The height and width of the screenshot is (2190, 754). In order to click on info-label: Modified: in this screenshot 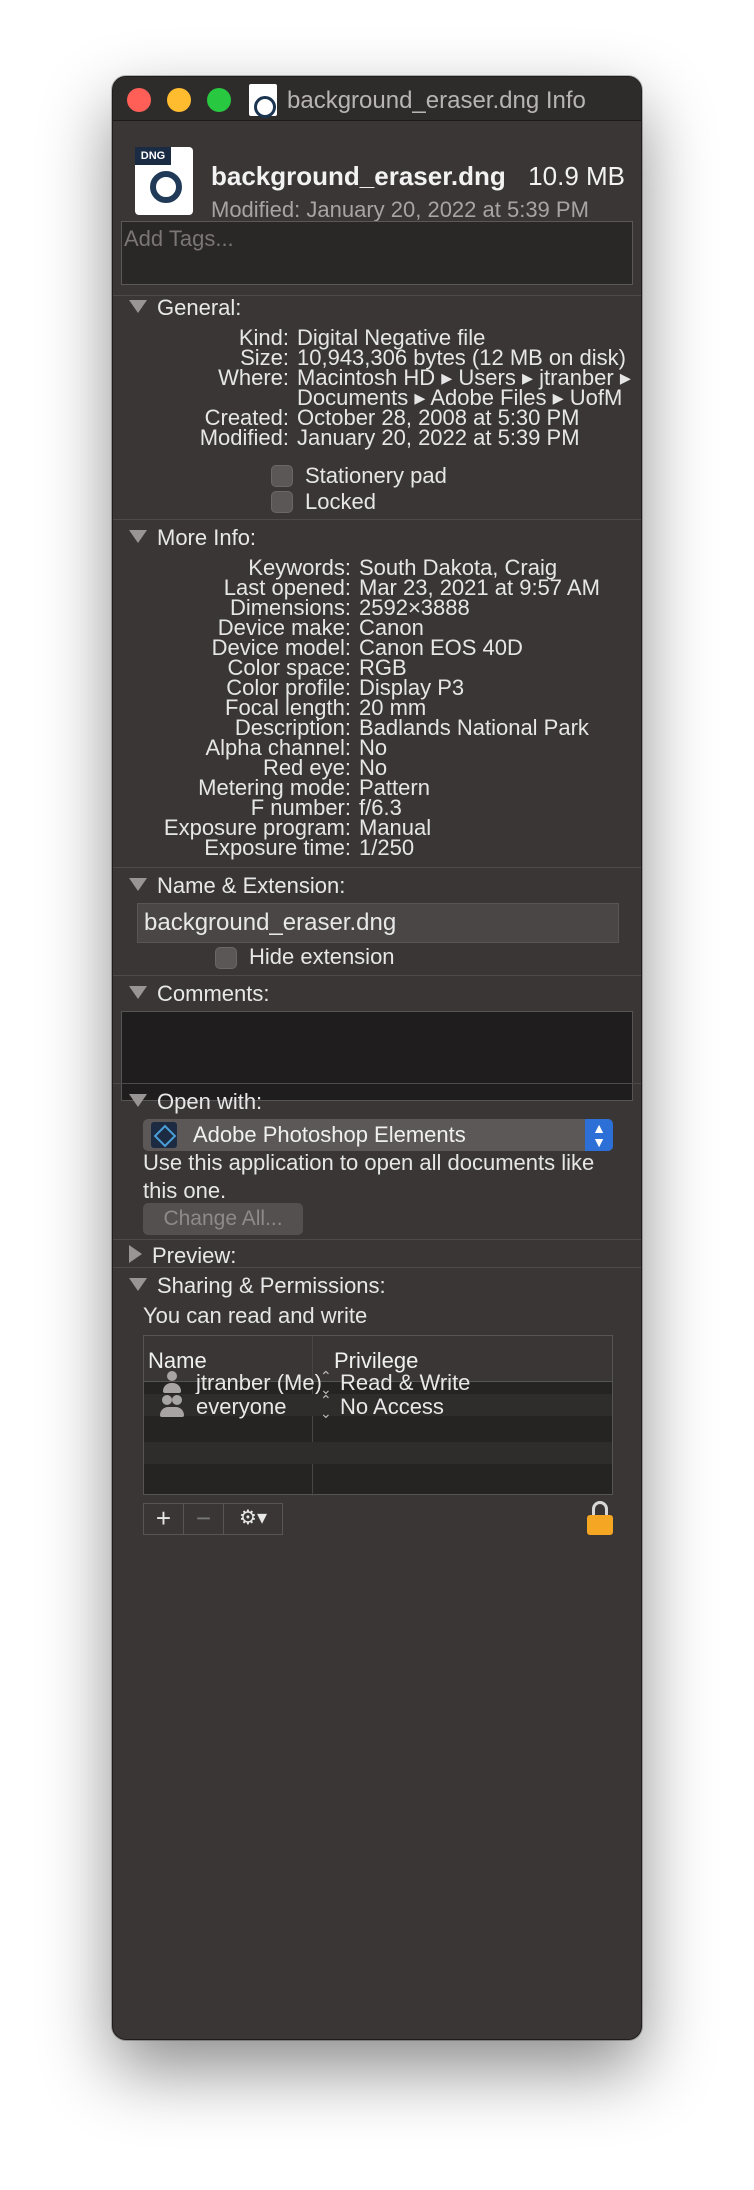, I will do `click(244, 437)`.